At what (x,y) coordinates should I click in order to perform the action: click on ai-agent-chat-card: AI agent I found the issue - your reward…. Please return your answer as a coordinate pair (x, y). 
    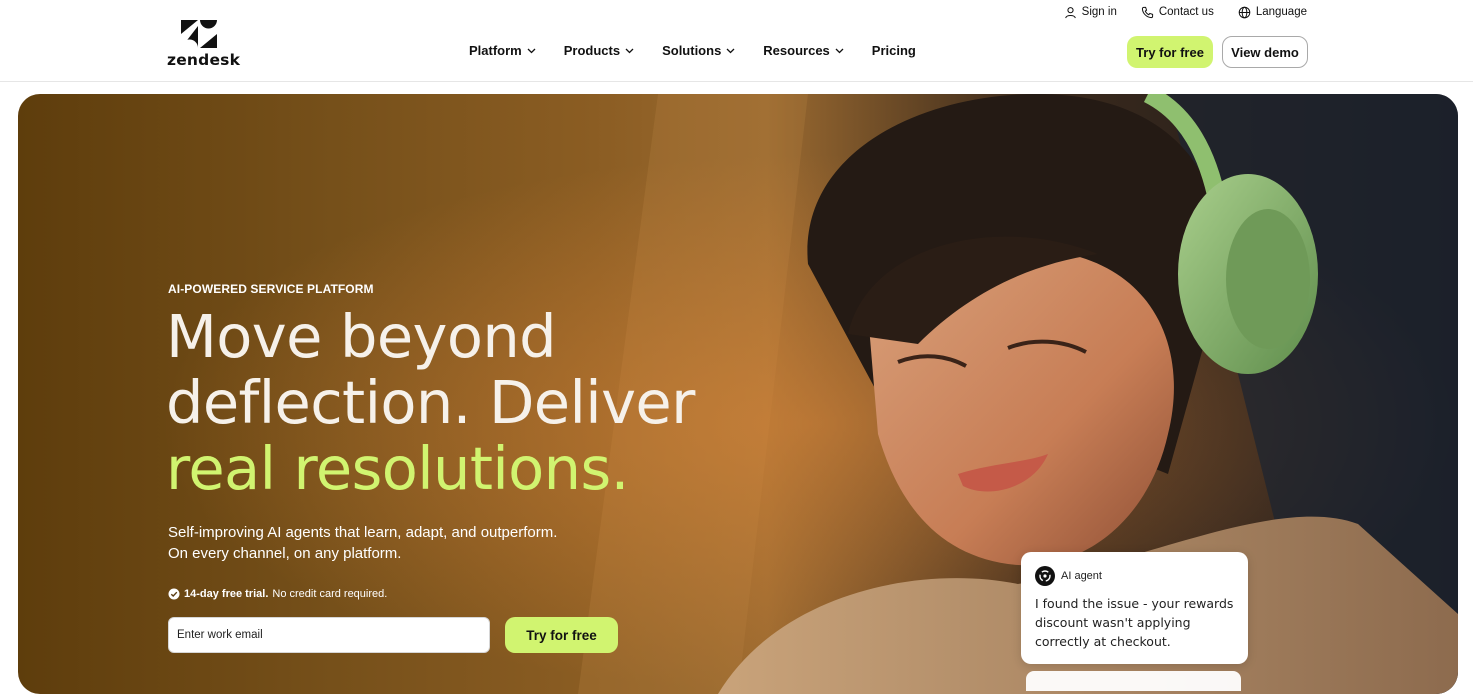
    Looking at the image, I should click on (1134, 608).